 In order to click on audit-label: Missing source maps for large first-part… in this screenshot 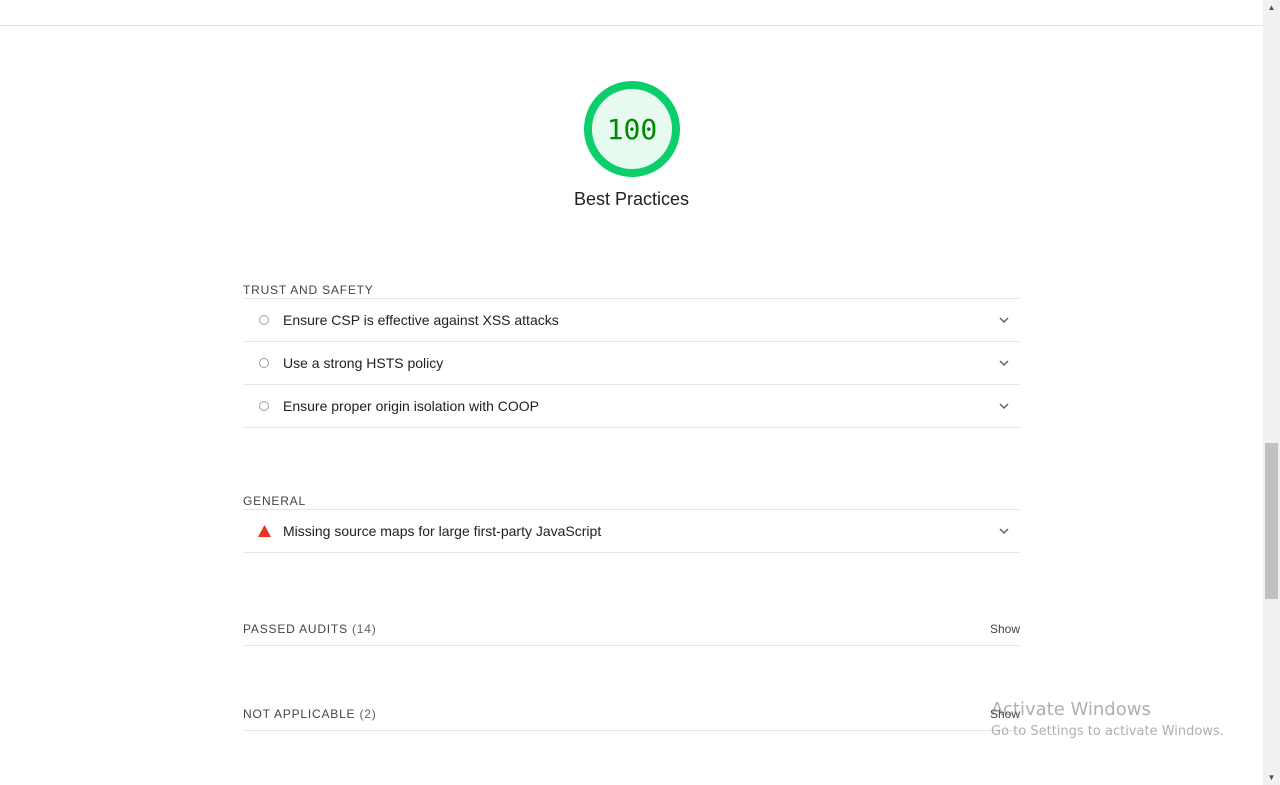, I will do `click(442, 531)`.